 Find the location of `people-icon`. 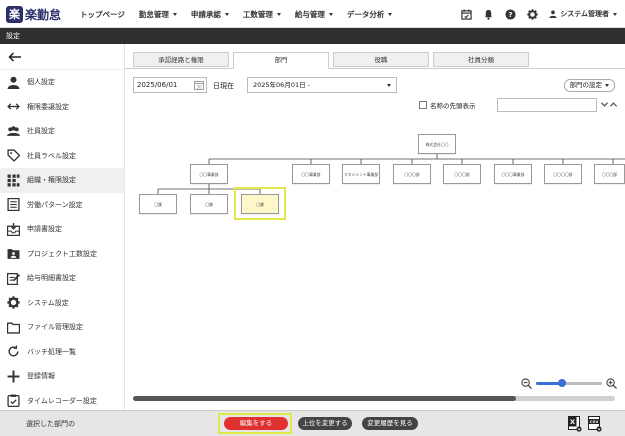

people-icon is located at coordinates (13, 131).